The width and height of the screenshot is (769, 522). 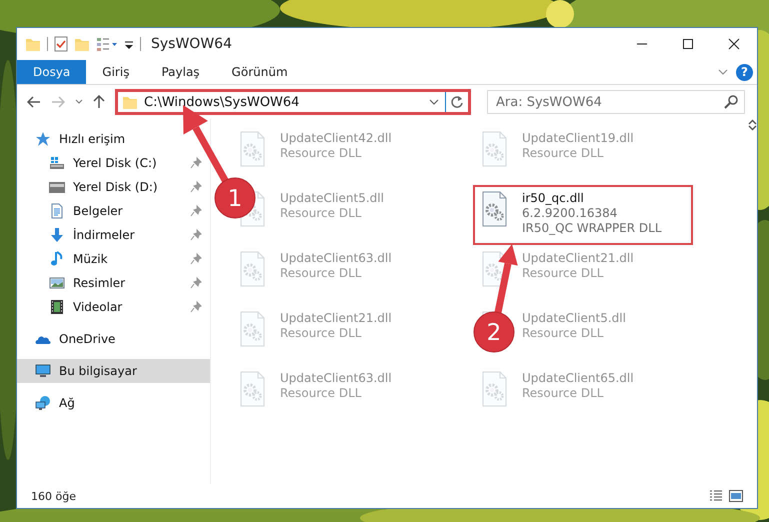 I want to click on refresh-icon, so click(x=457, y=102).